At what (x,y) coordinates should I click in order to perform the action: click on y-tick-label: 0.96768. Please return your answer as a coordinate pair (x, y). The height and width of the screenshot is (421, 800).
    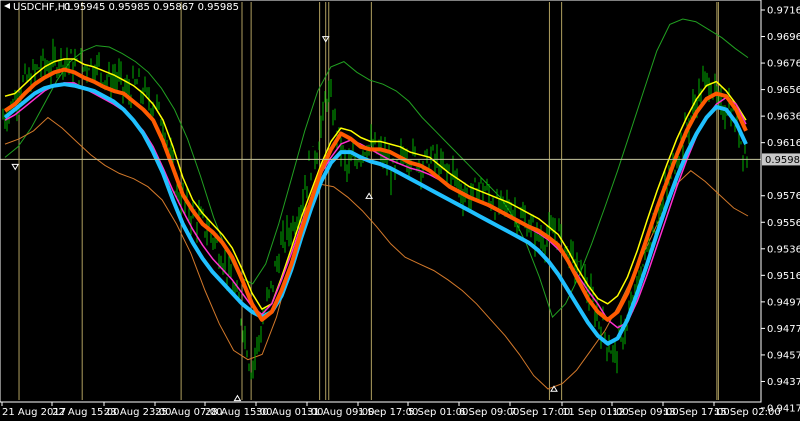
    Looking at the image, I should click on (783, 64).